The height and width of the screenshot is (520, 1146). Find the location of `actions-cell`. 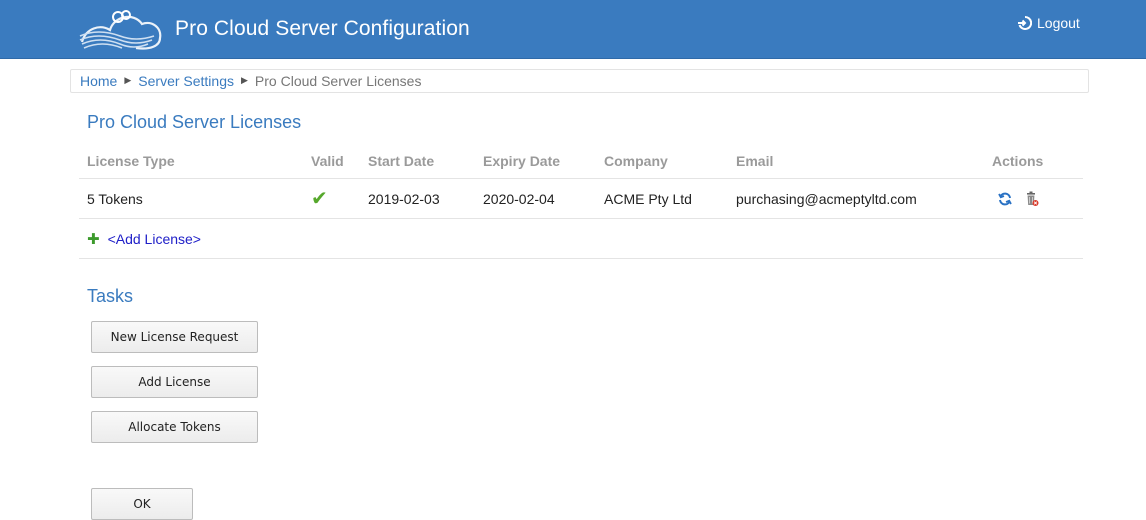

actions-cell is located at coordinates (1033, 198).